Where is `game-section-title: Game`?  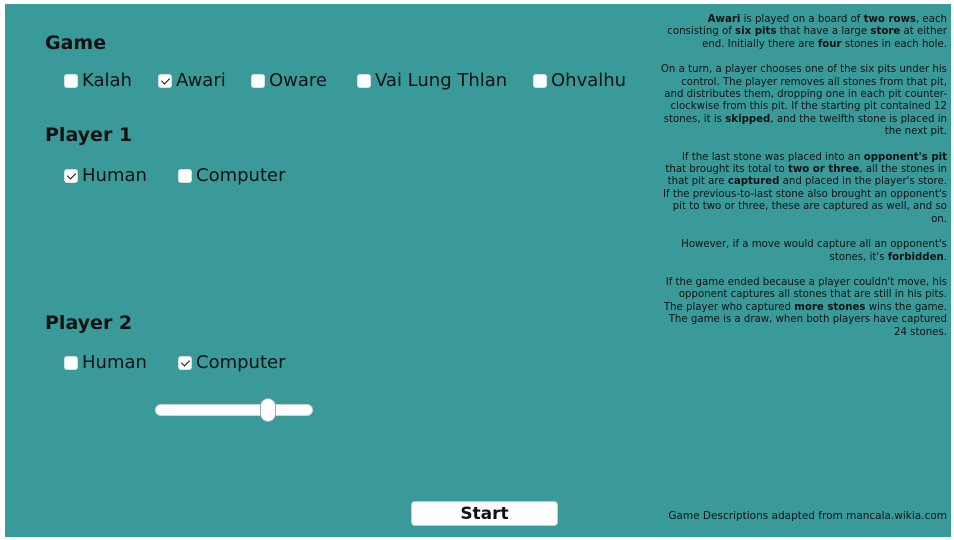
game-section-title: Game is located at coordinates (76, 43).